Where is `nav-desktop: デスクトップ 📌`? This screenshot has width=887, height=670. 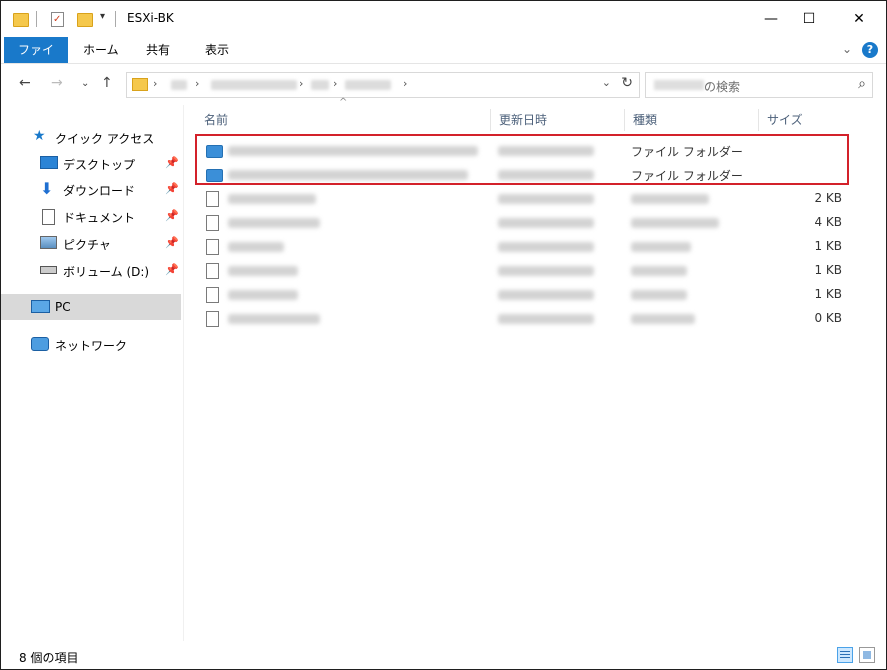 nav-desktop: デスクトップ 📌 is located at coordinates (91, 163).